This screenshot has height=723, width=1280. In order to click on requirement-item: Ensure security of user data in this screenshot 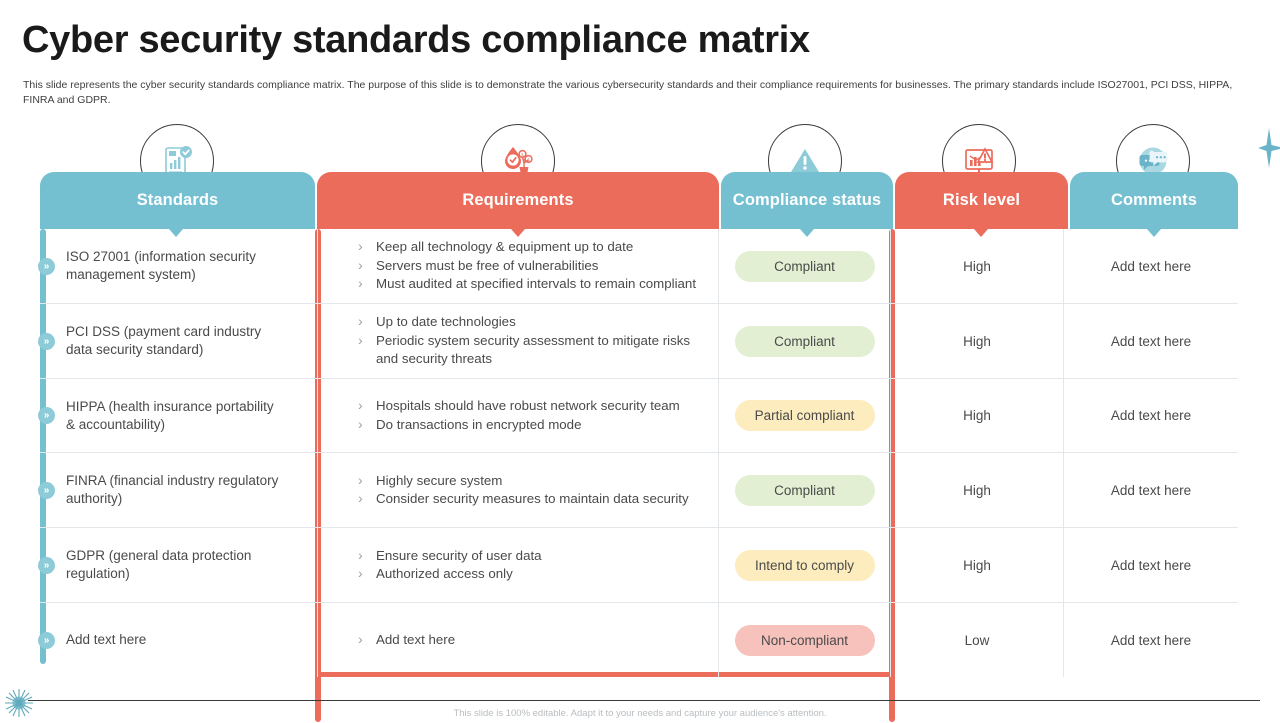, I will do `click(529, 556)`.